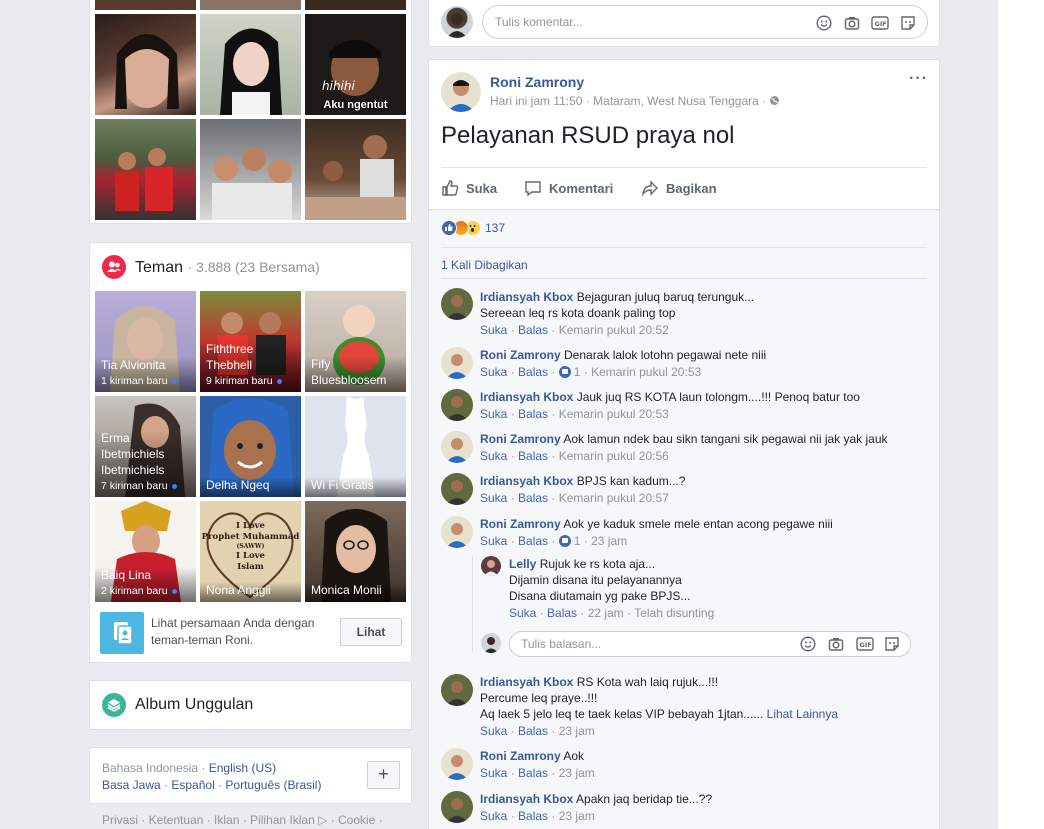 This screenshot has height=829, width=1044. Describe the element at coordinates (227, 267) in the screenshot. I see `friends-title: Teman · 3.888 (23 Bersama)` at that location.